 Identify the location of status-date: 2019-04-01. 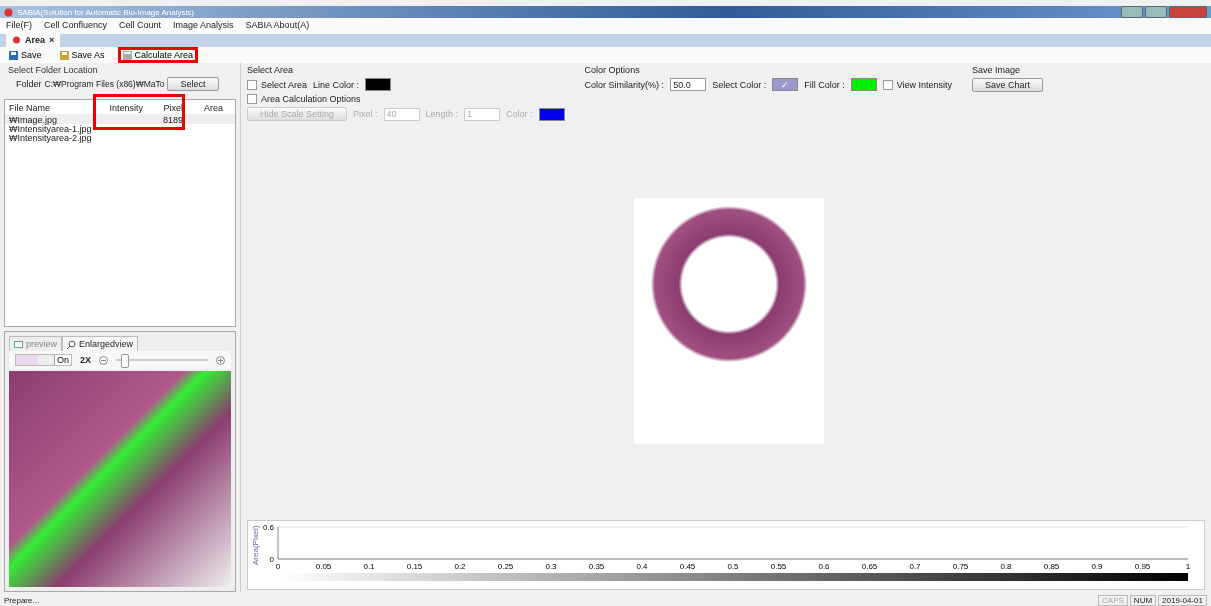
(1182, 600).